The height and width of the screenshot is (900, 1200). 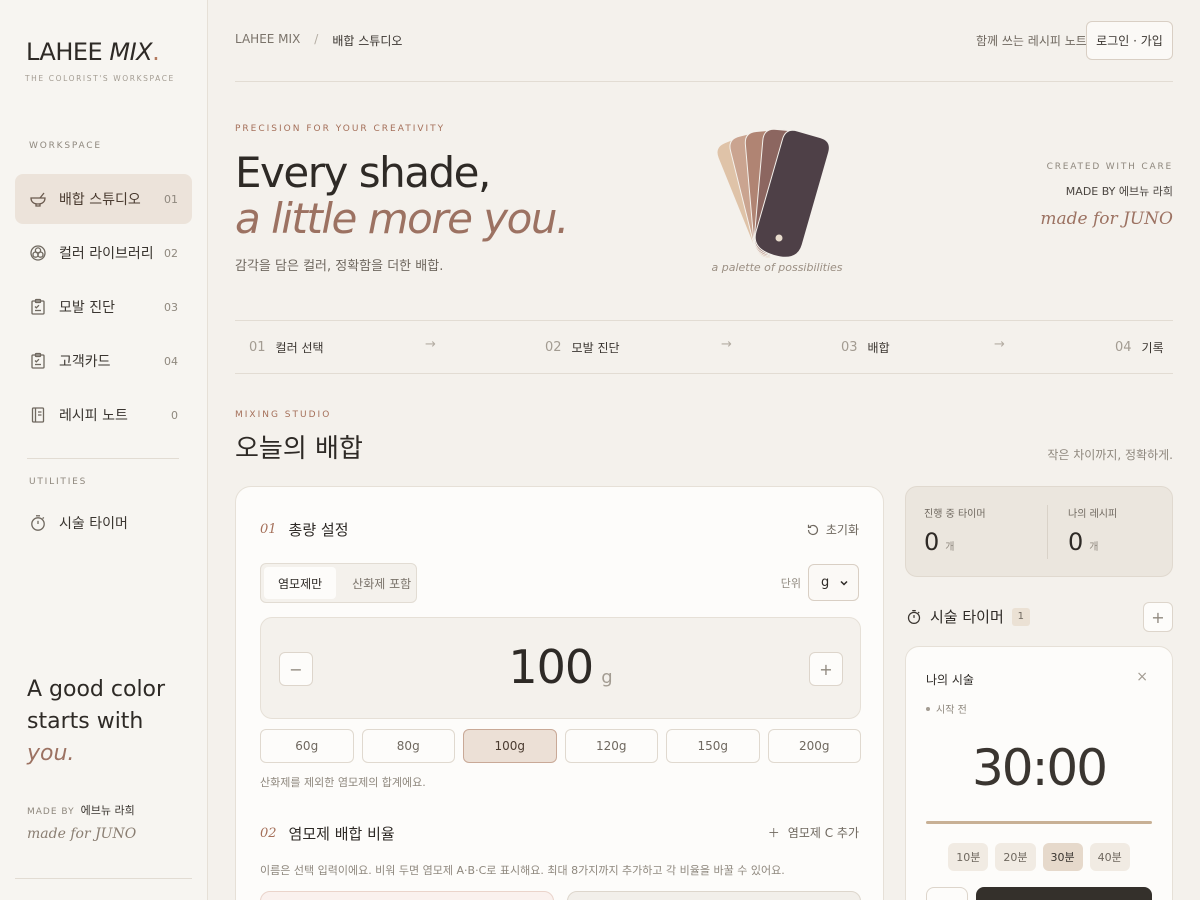 What do you see at coordinates (967, 617) in the screenshot?
I see `timer-title: 시술 타이머` at bounding box center [967, 617].